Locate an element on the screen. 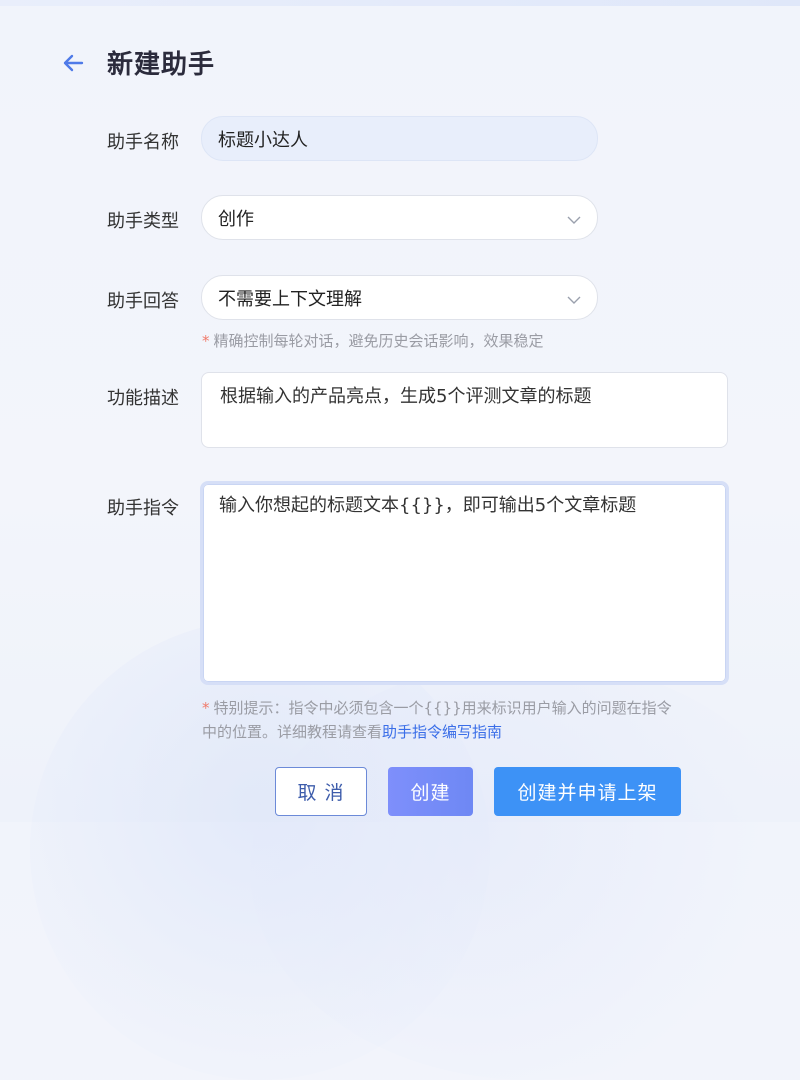  instruction-hint-text-1: 特别提示：指令中必须包含一个{{}}用来标识用户输入的问题在指令 is located at coordinates (442, 708).